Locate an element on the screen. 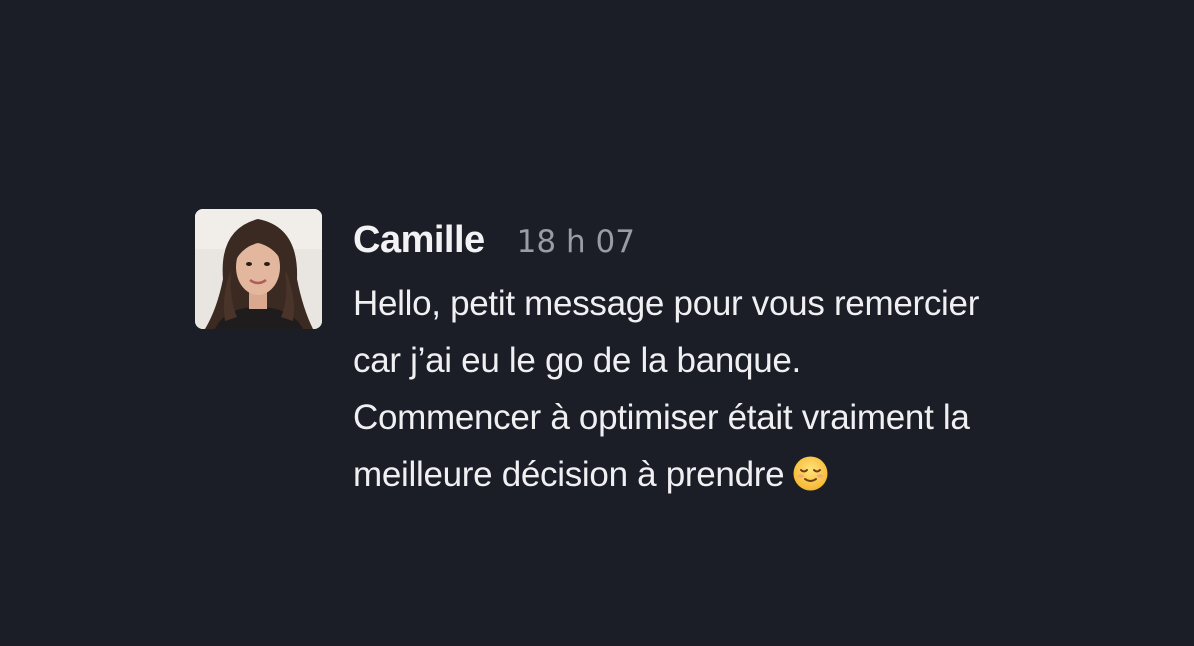 This screenshot has height=646, width=1194. avatar is located at coordinates (258, 269).